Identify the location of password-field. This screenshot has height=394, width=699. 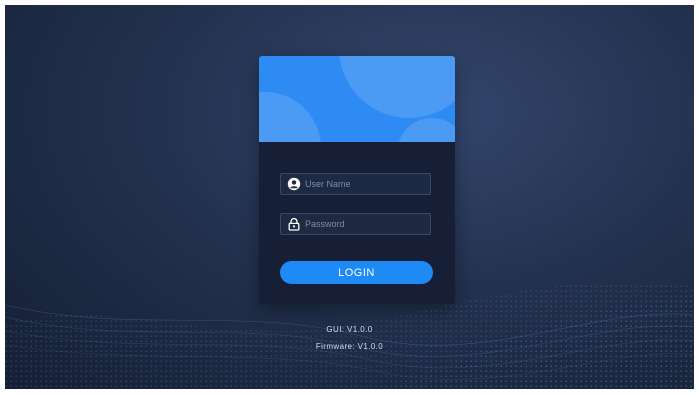
(355, 224).